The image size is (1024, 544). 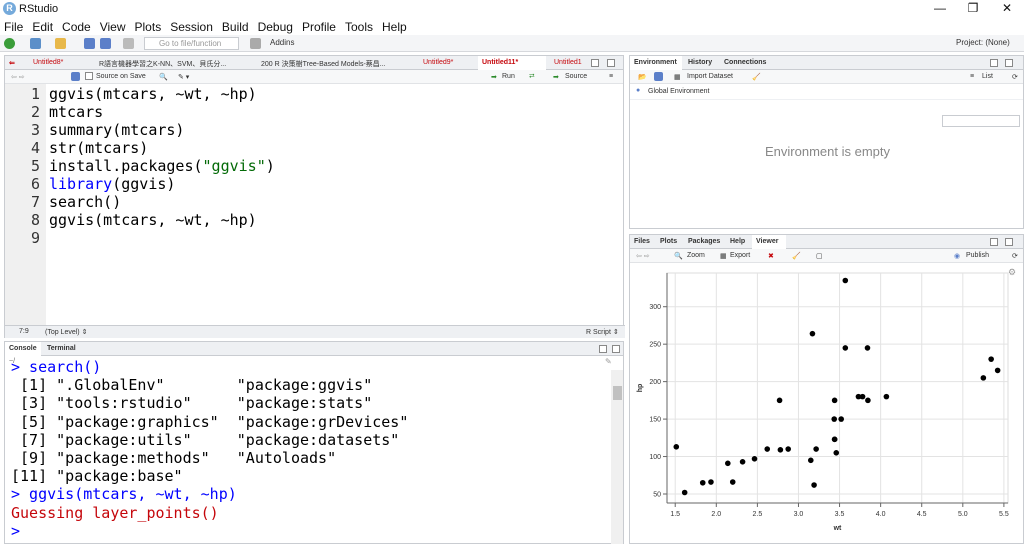 I want to click on menu-edit: Edit, so click(x=46, y=26).